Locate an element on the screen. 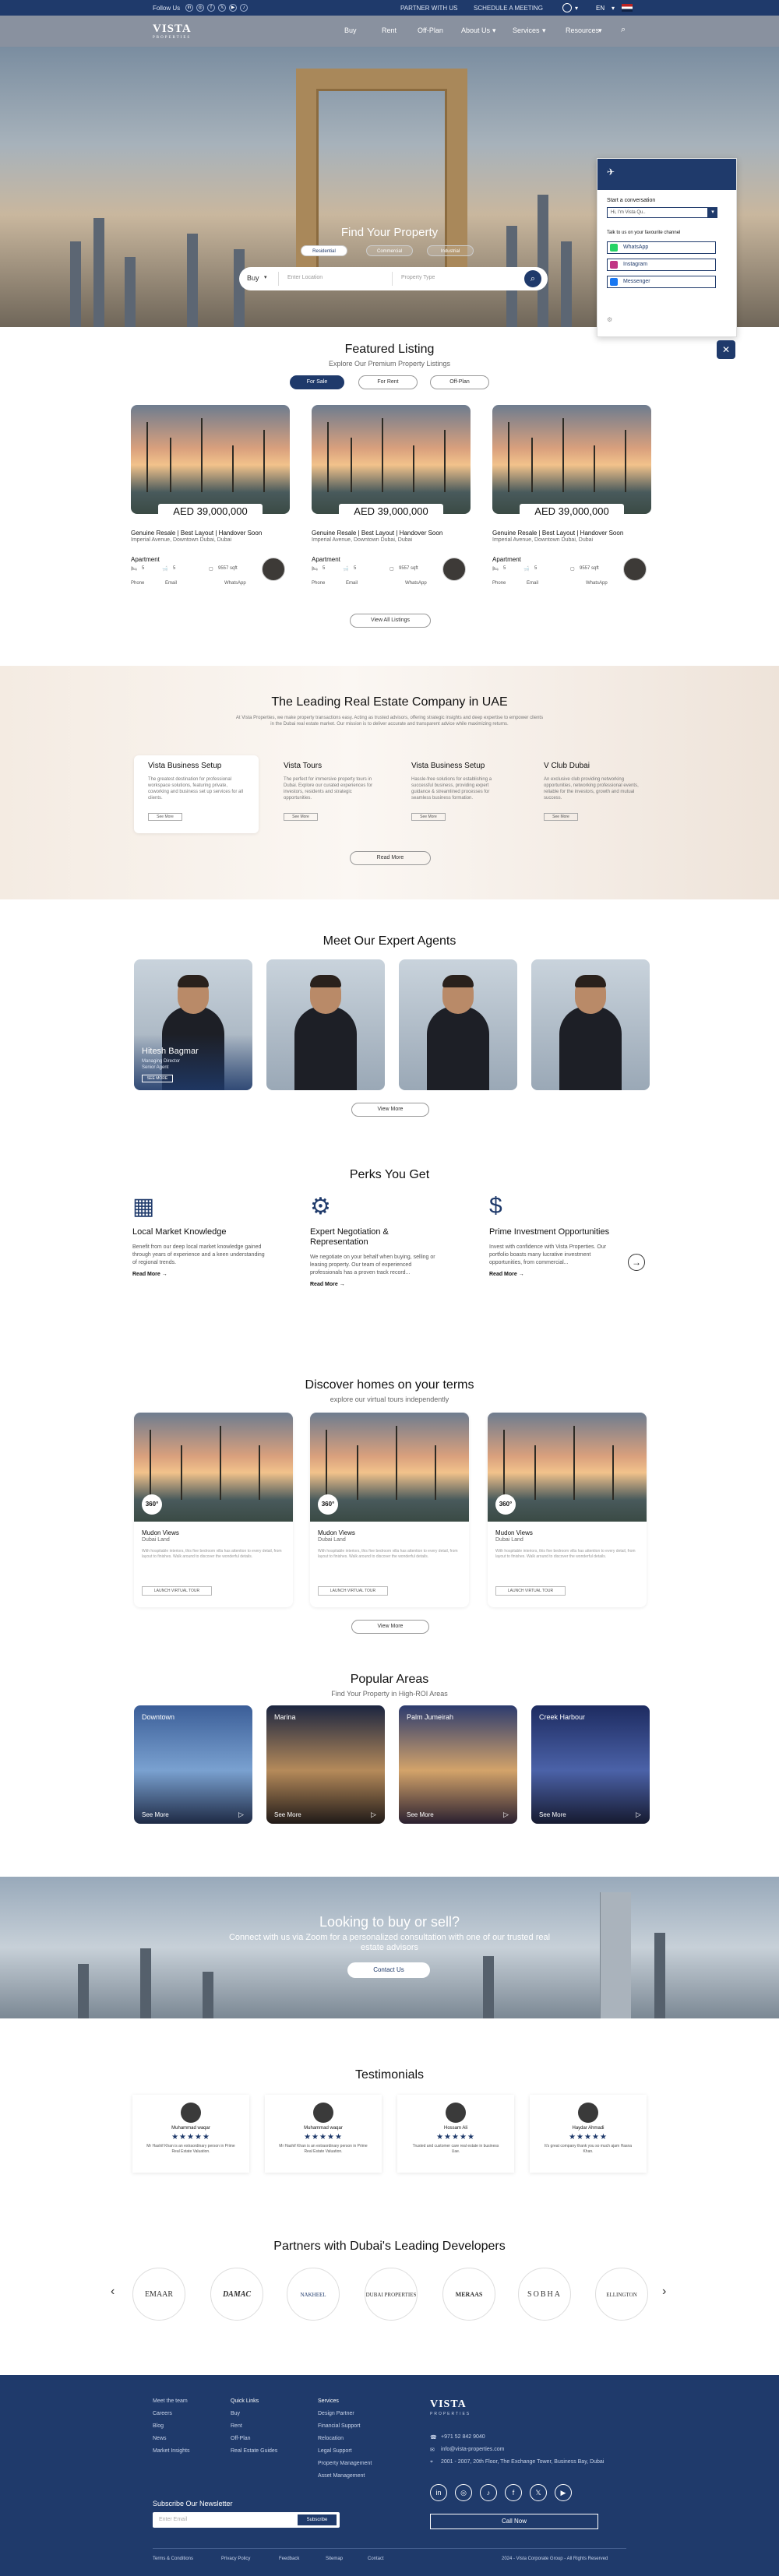 This screenshot has height=2576, width=779. footer-link: Asset Management is located at coordinates (341, 2476).